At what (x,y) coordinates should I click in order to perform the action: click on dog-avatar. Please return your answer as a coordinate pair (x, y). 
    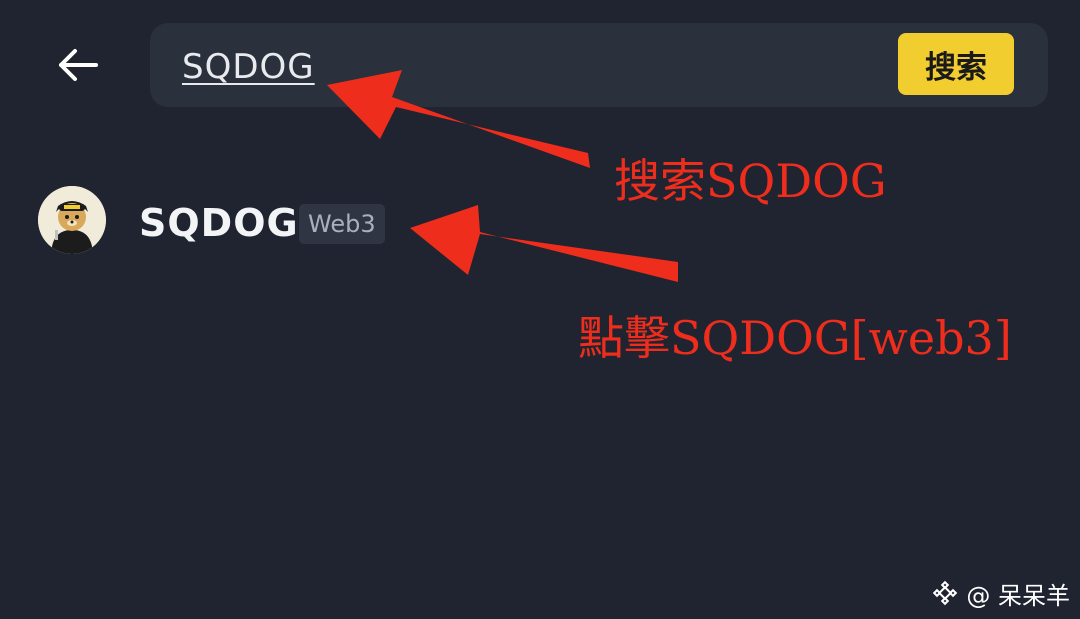
    Looking at the image, I should click on (72, 220).